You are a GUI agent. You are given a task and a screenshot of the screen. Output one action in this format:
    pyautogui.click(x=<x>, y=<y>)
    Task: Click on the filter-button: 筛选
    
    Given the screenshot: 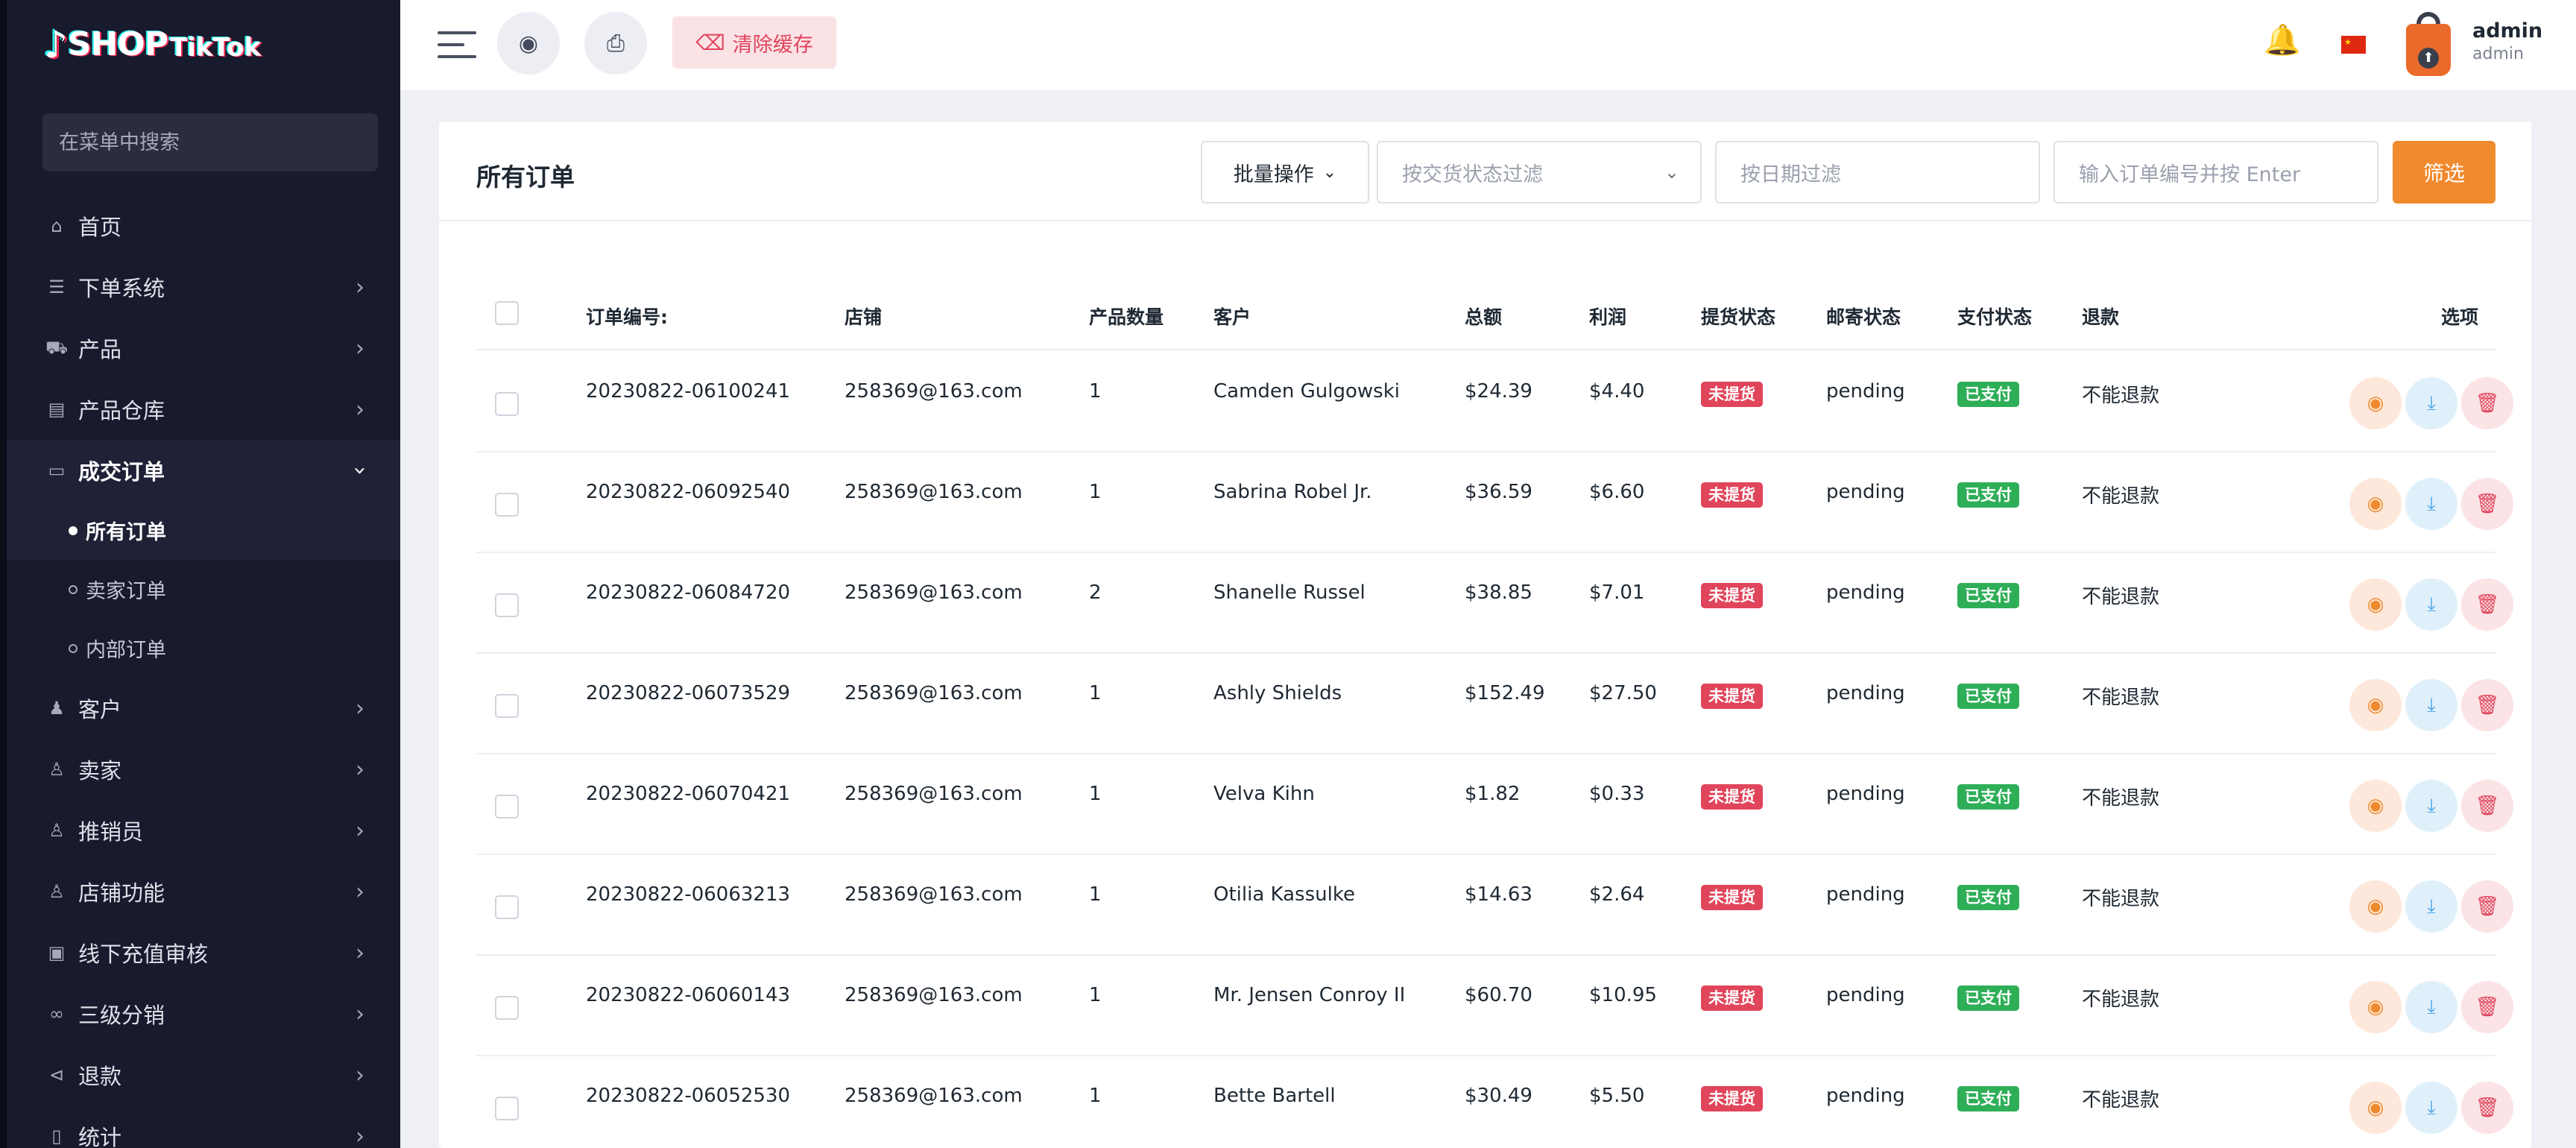 What is the action you would take?
    pyautogui.click(x=2444, y=172)
    